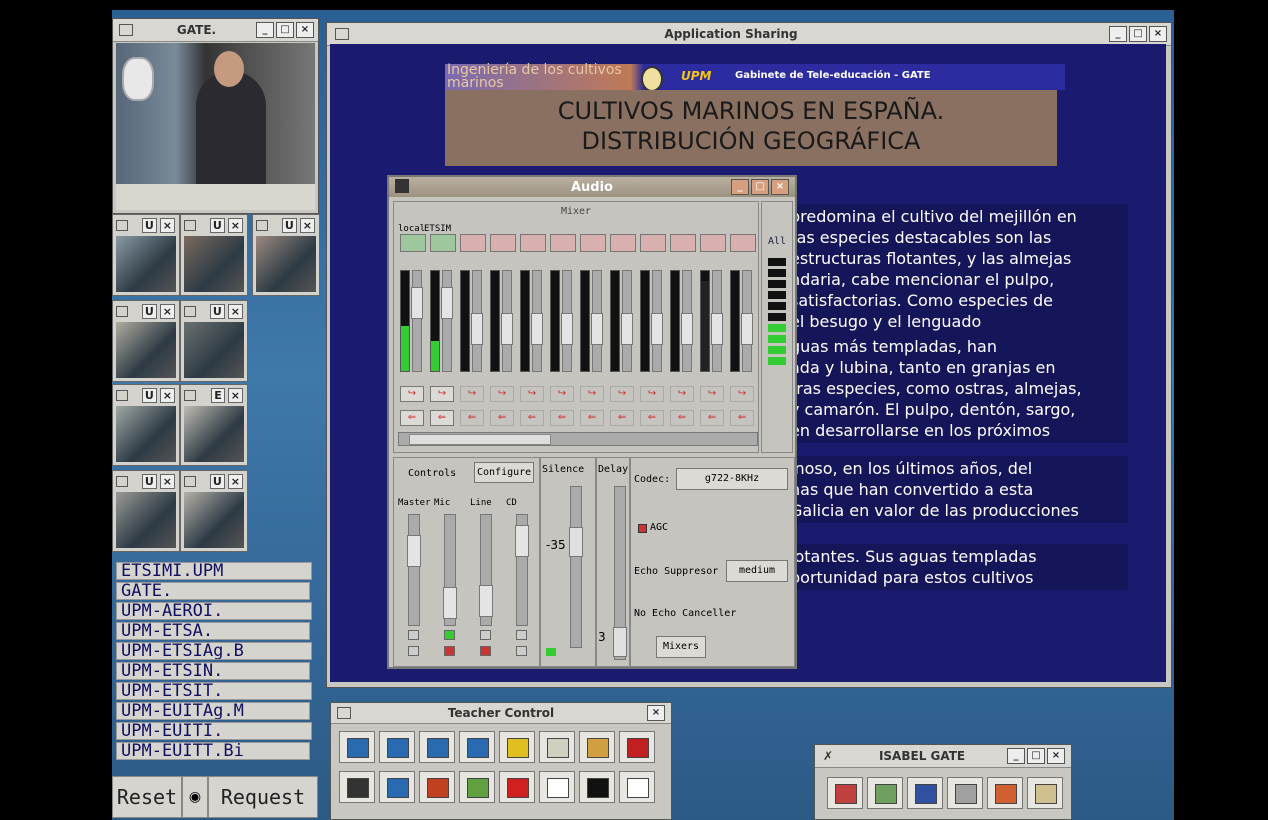 The image size is (1268, 820). What do you see at coordinates (437, 787) in the screenshot?
I see `refresh-icon` at bounding box center [437, 787].